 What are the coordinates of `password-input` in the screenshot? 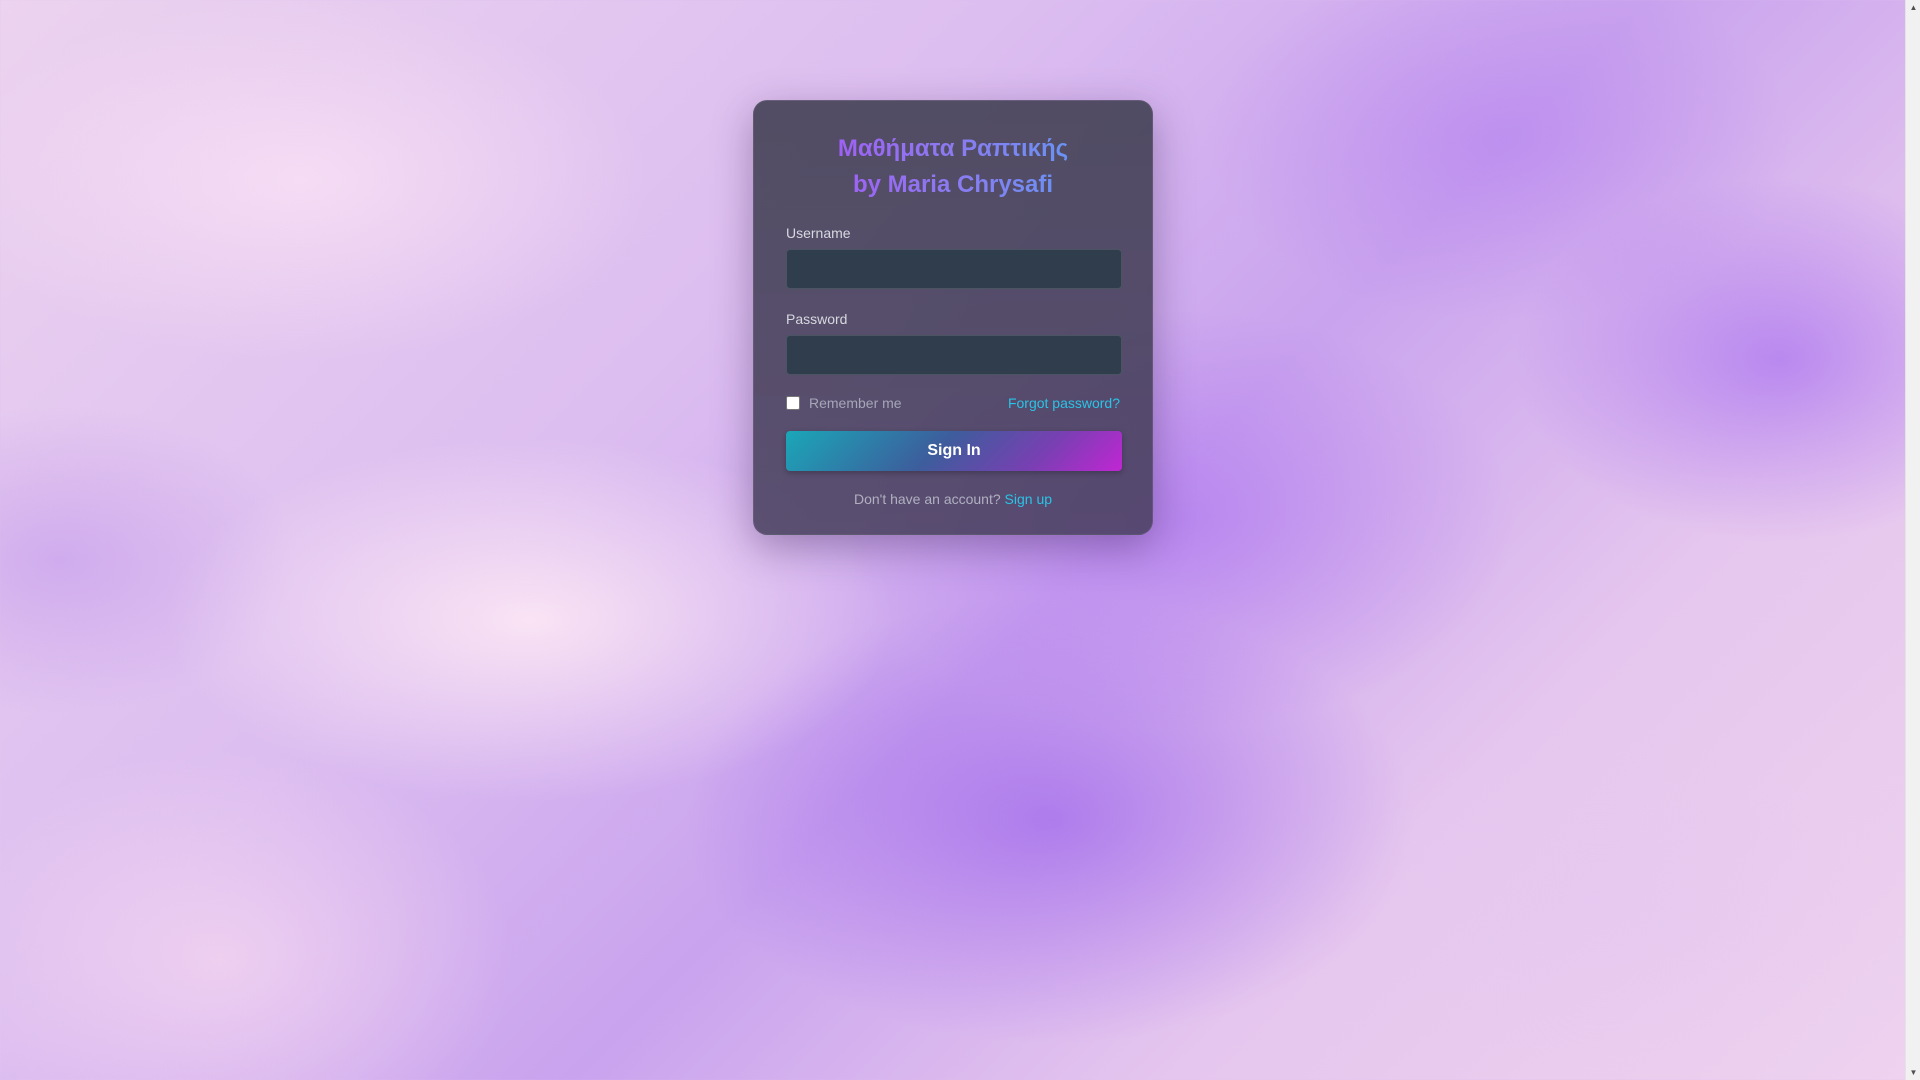 It's located at (954, 355).